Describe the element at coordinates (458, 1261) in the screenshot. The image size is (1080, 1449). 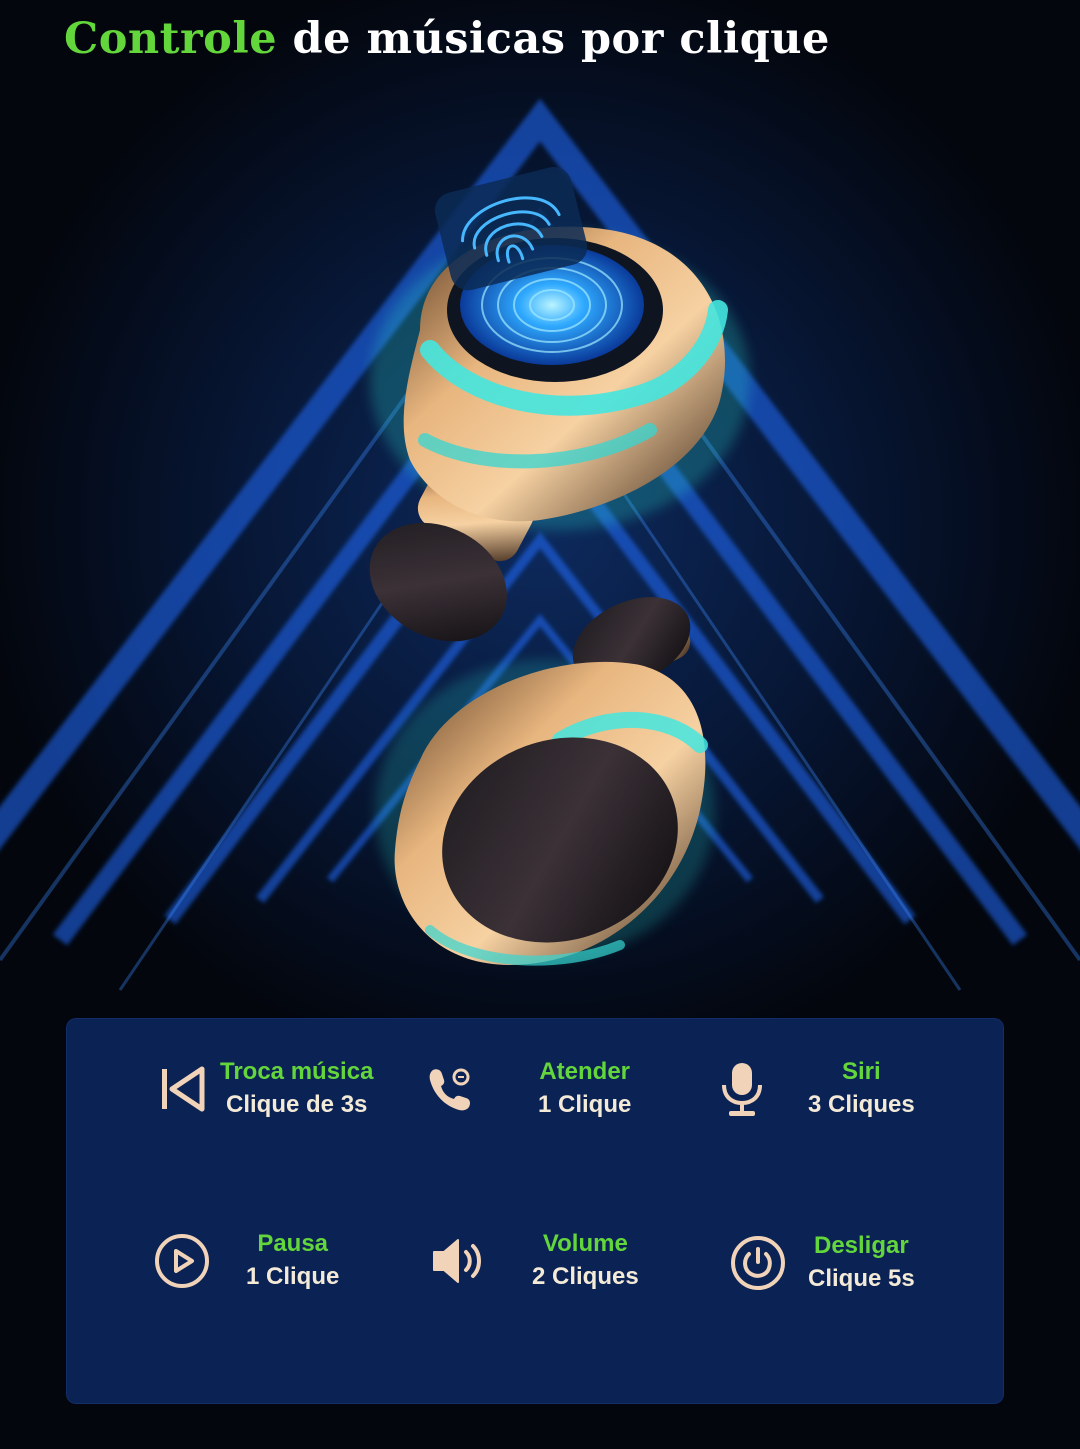
I see `speaker-volume-icon` at that location.